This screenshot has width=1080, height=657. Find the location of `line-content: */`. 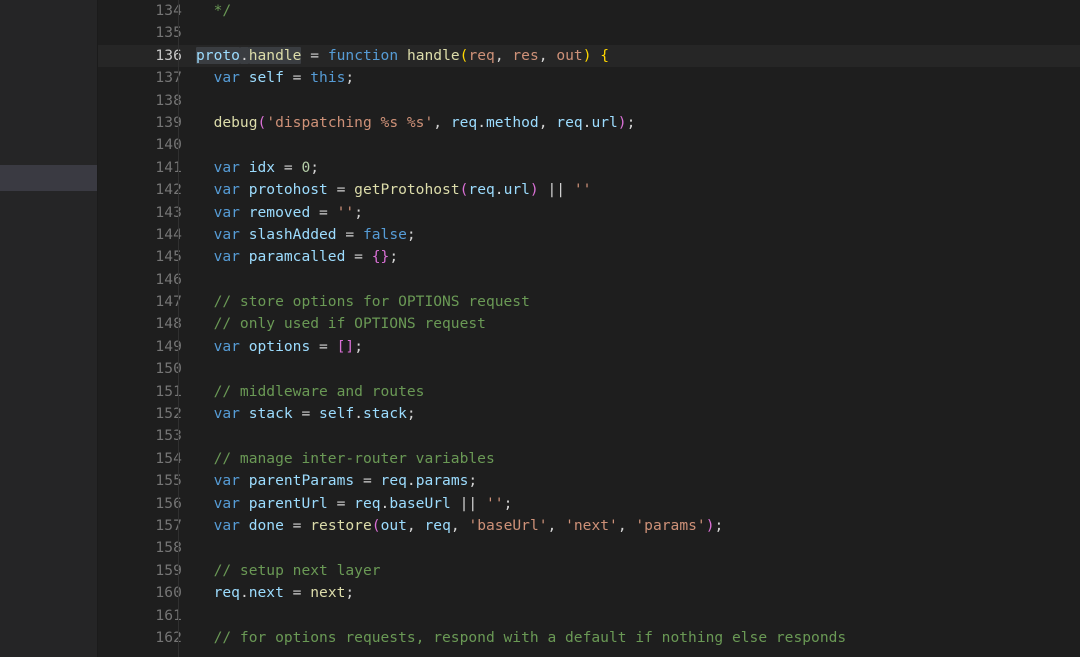

line-content: */ is located at coordinates (214, 11).